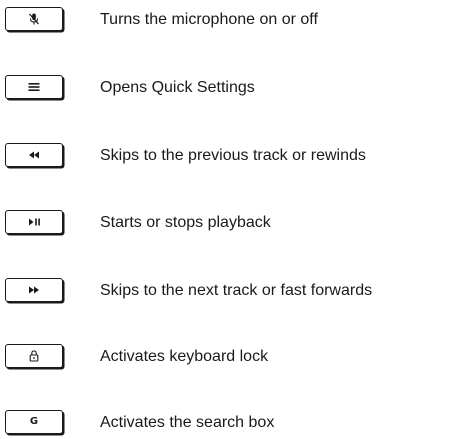 The image size is (451, 439). I want to click on lock-icon, so click(34, 356).